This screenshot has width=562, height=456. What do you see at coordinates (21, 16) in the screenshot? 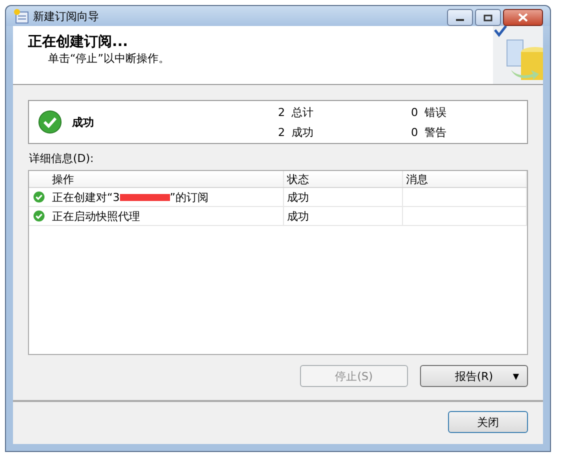
I see `wizard-icon` at bounding box center [21, 16].